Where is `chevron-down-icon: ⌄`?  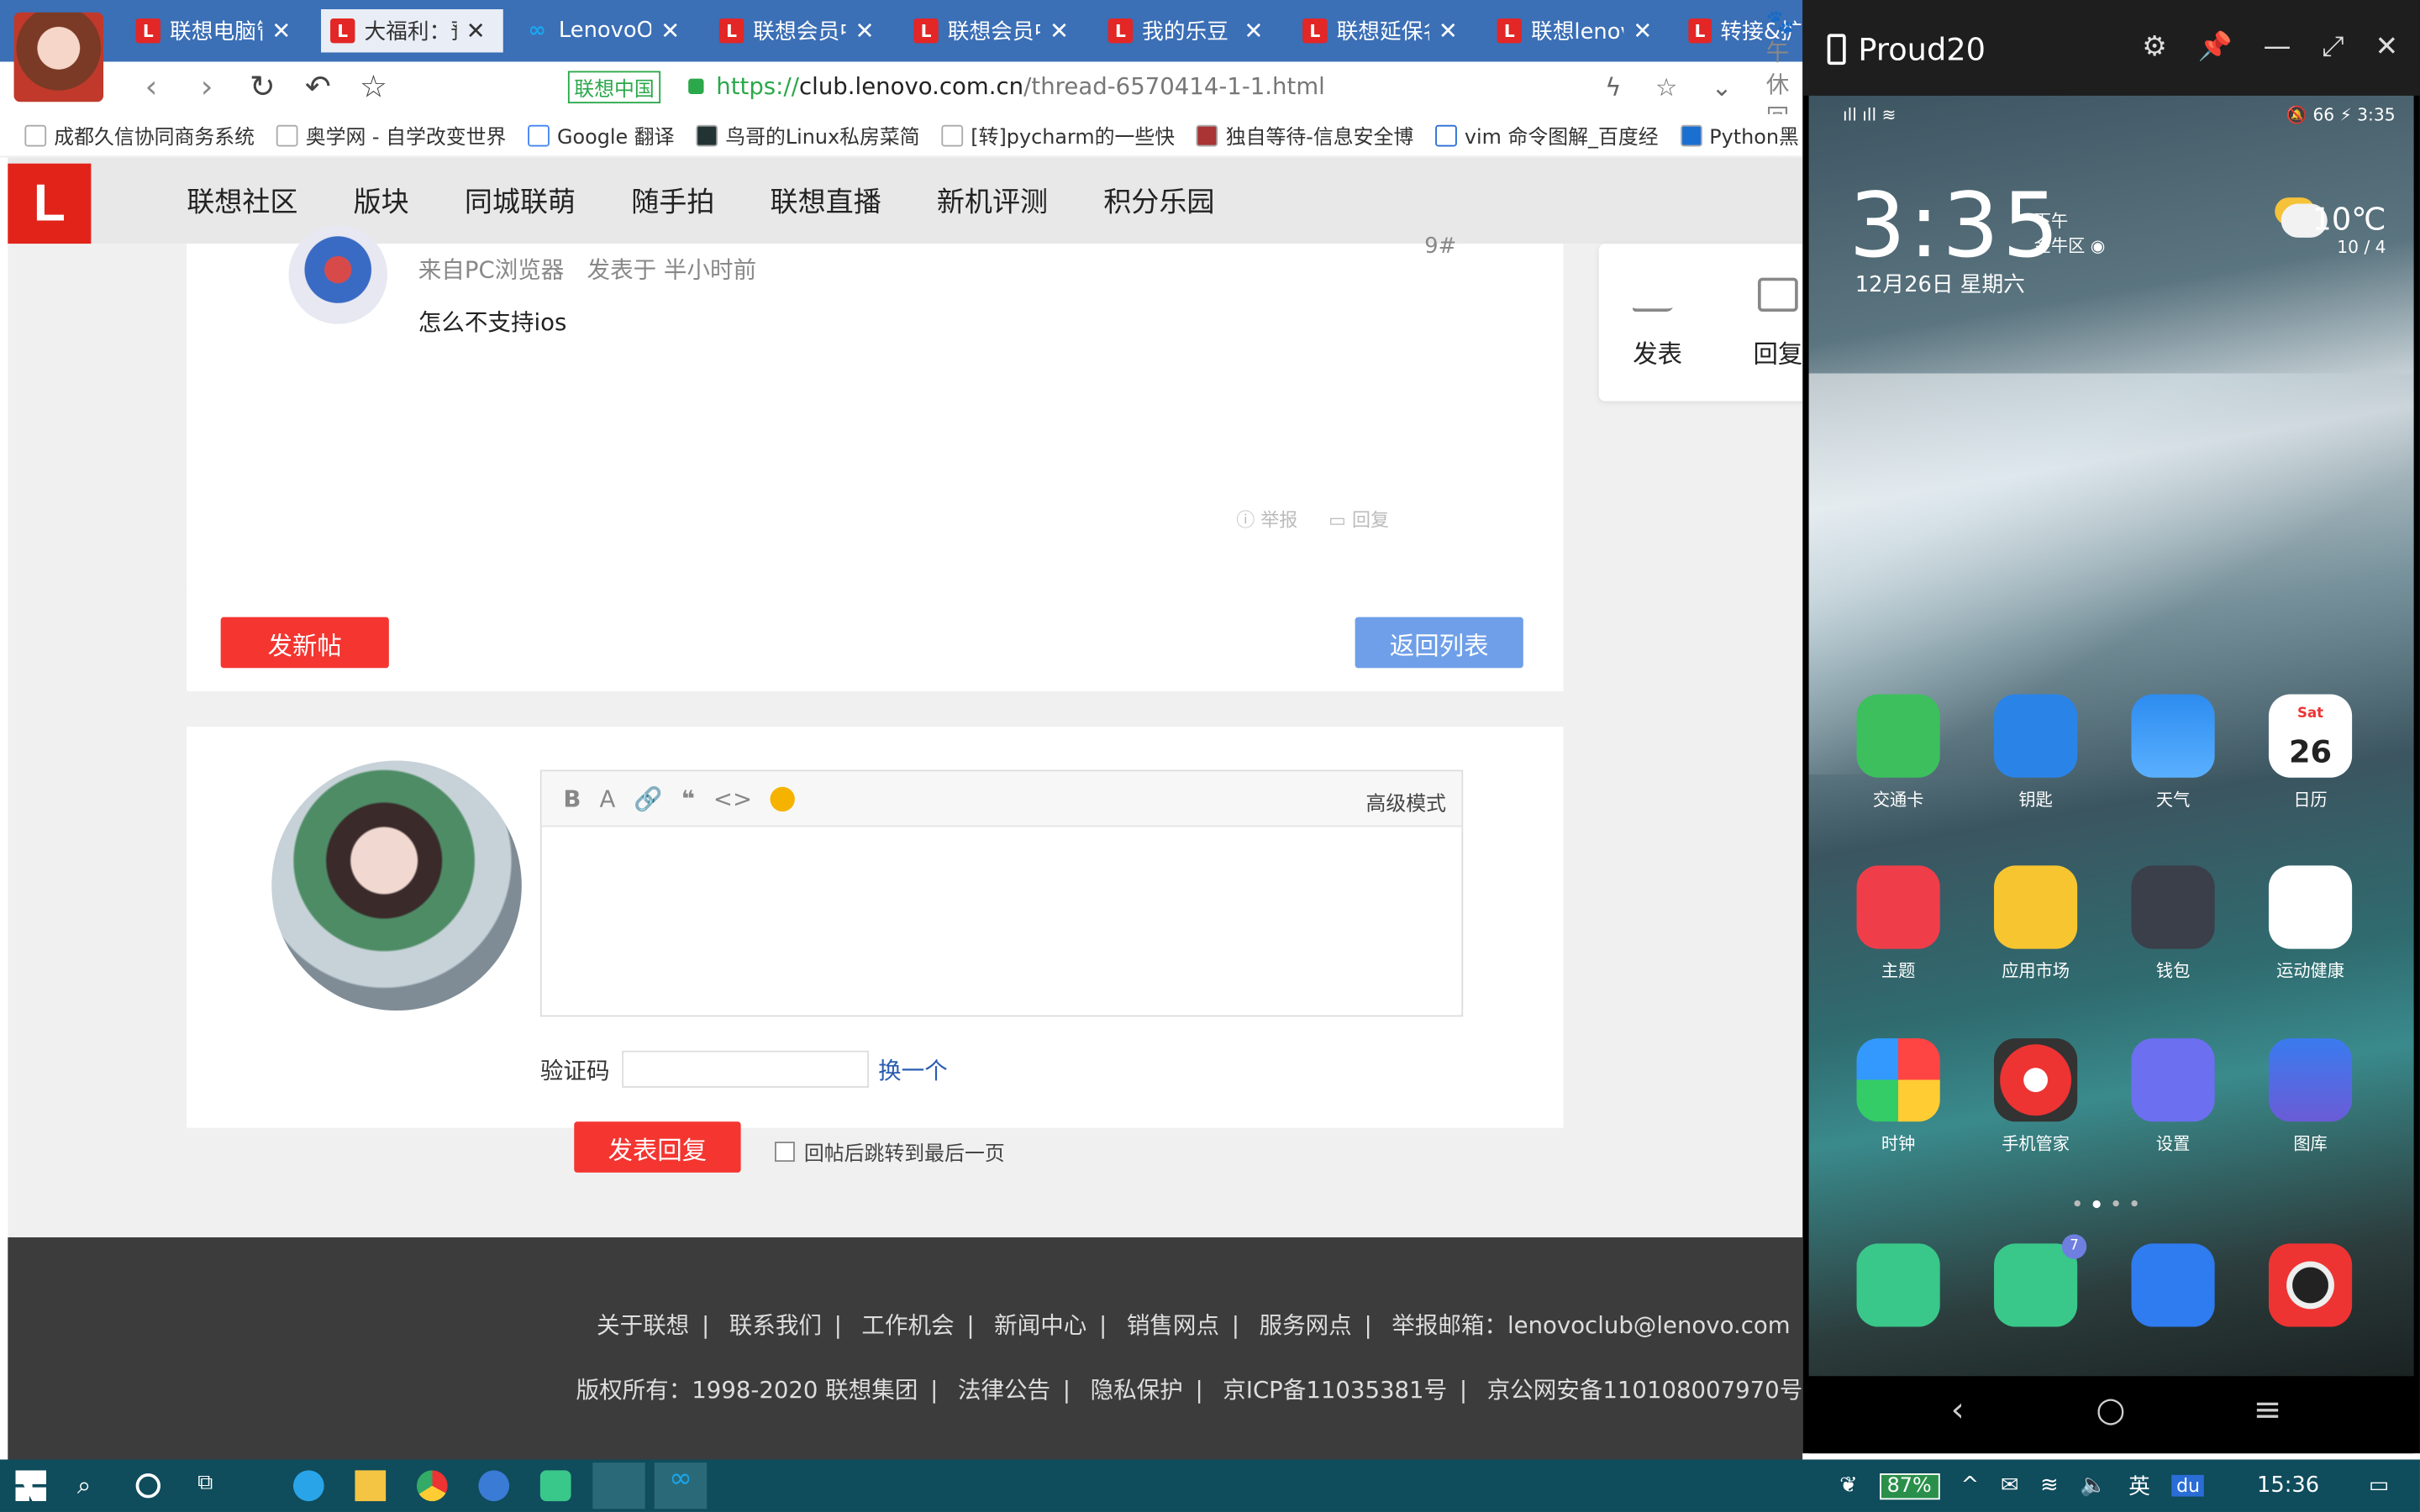
chevron-down-icon: ⌄ is located at coordinates (1723, 86).